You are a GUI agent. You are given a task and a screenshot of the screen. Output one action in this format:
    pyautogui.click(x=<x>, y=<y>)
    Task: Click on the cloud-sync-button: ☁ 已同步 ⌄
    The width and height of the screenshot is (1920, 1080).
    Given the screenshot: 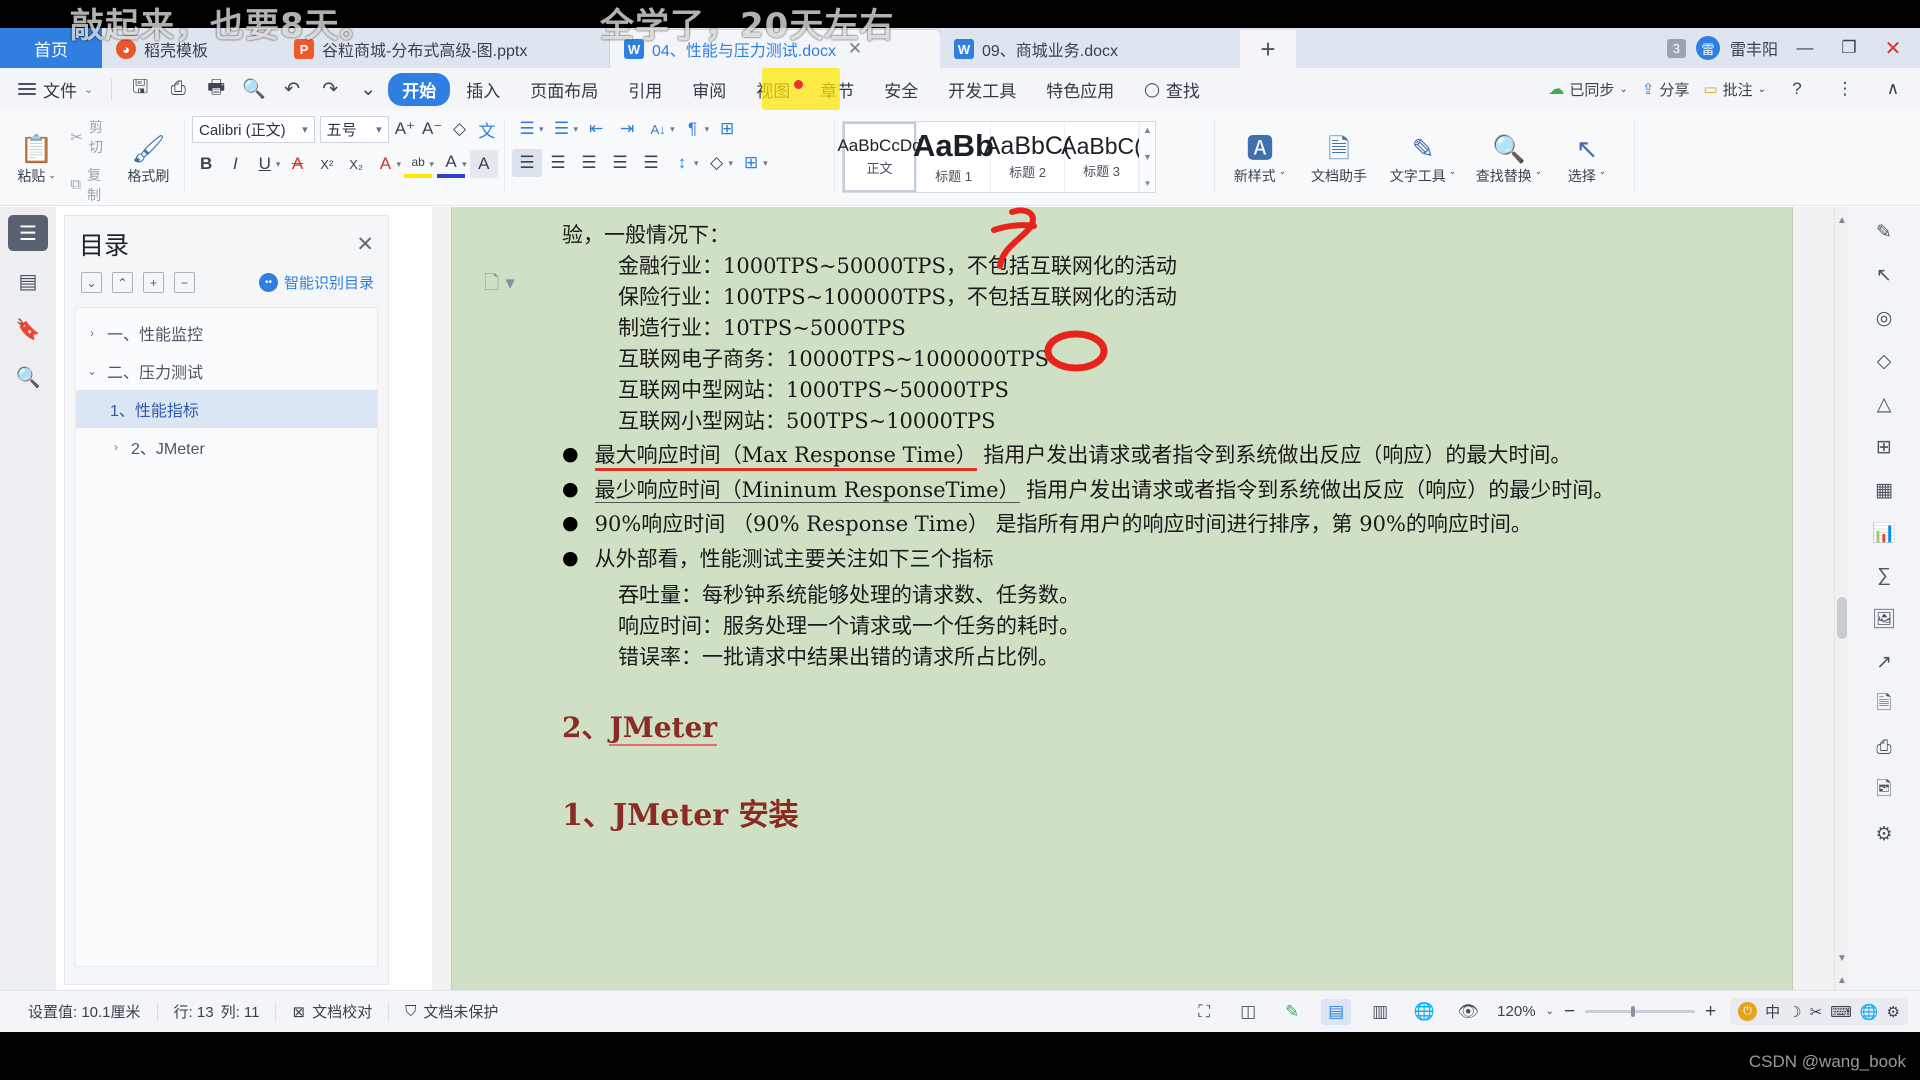 What is the action you would take?
    pyautogui.click(x=1587, y=89)
    